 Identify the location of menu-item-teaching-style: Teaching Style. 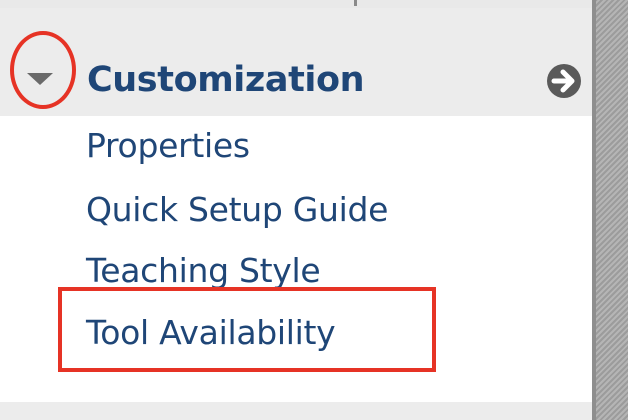
(203, 271).